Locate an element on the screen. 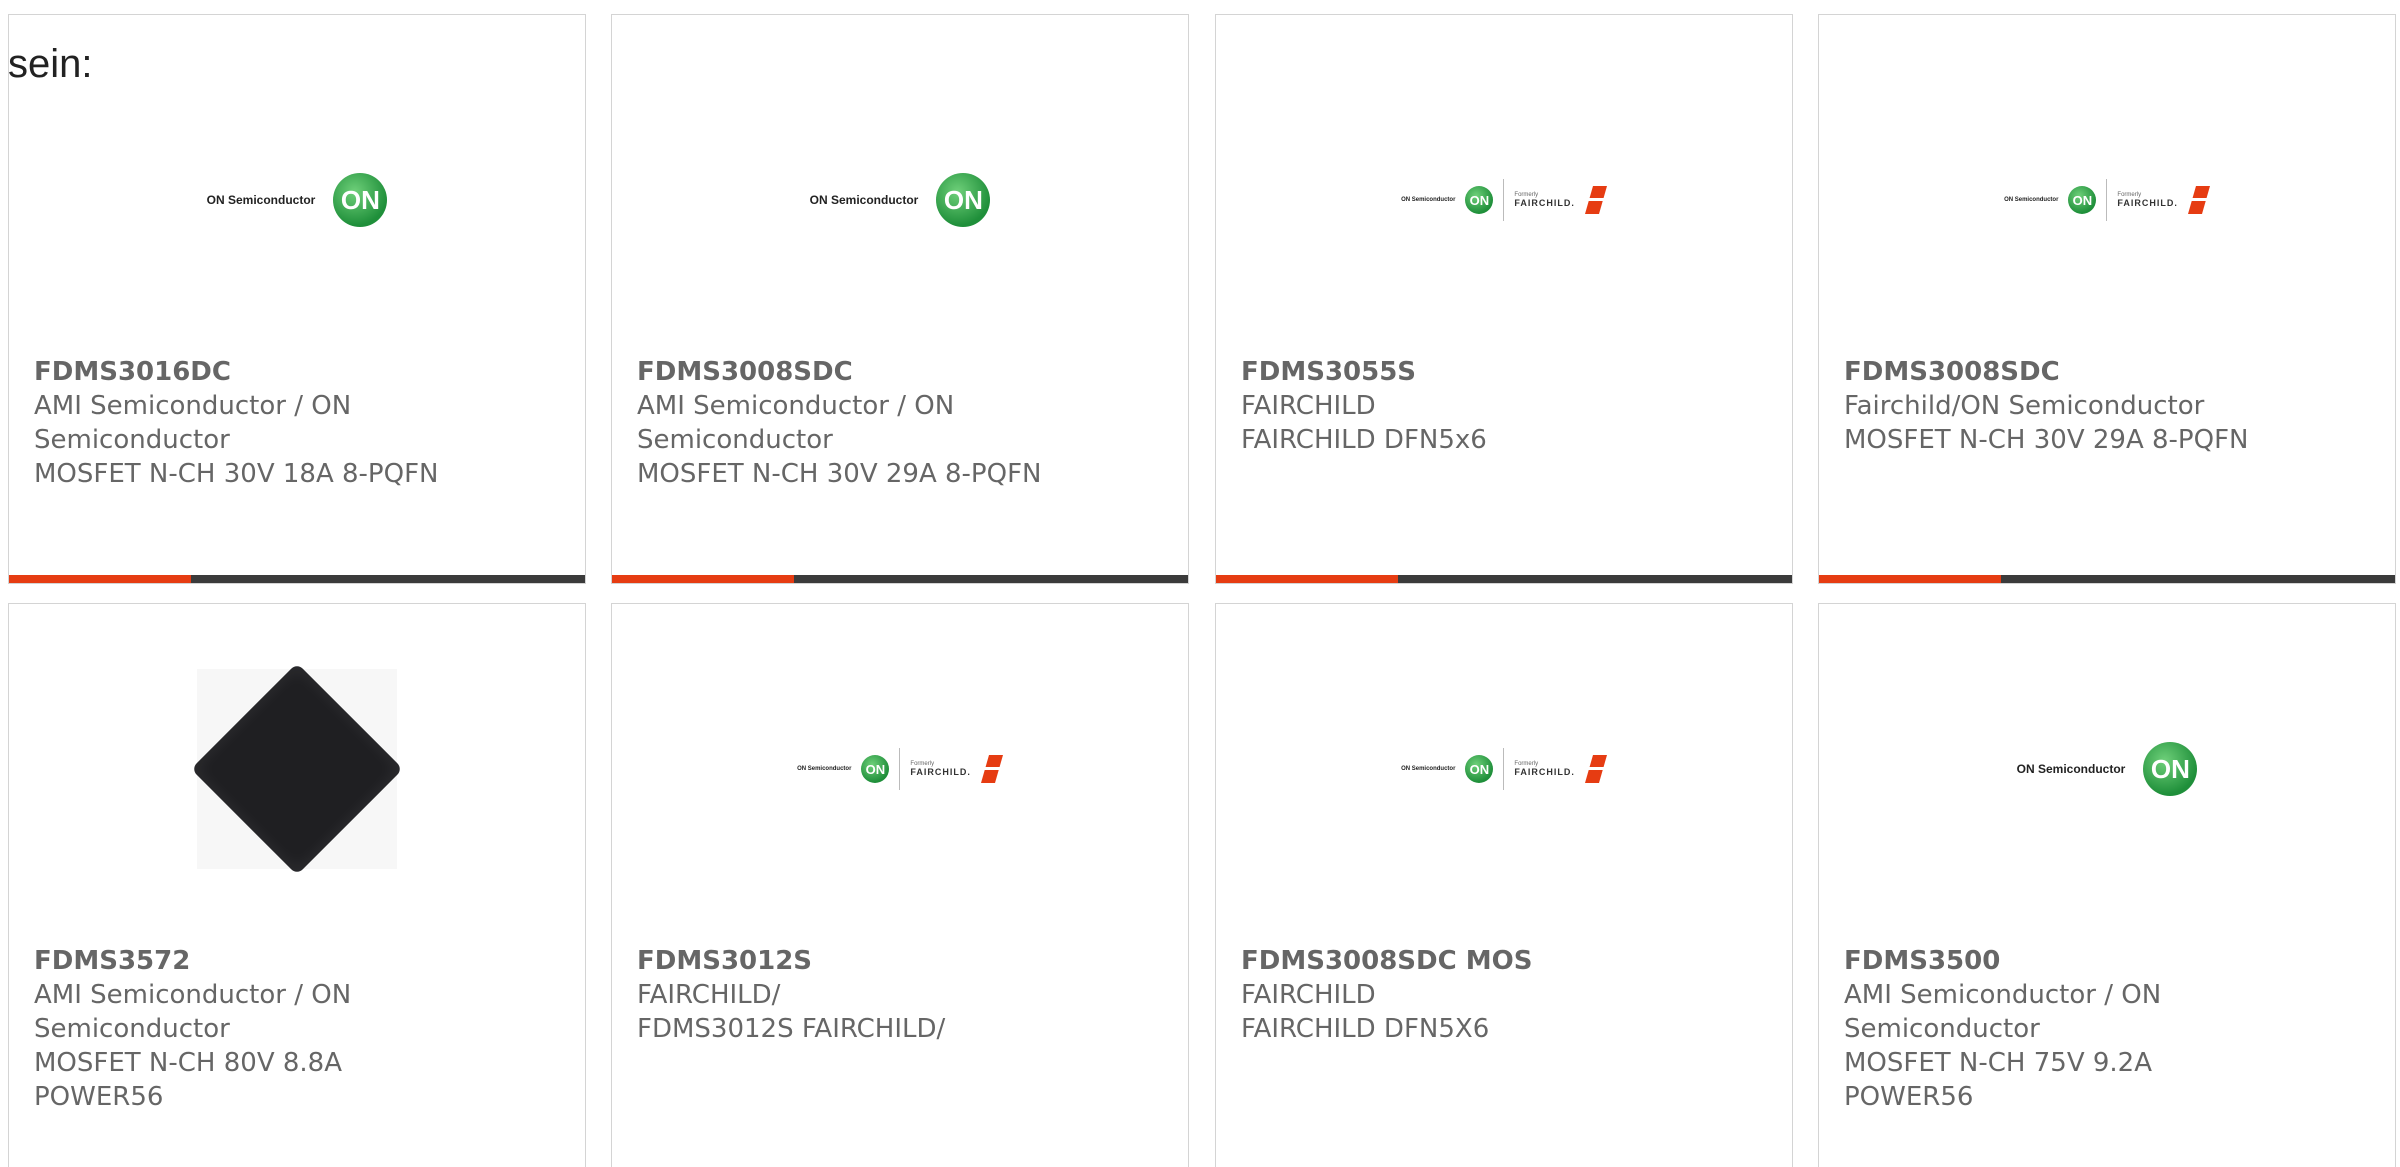 The image size is (2400, 1167). product-info: FDMS3055S FAIRCHILD FAIRCHILD DFN5x6 is located at coordinates (1506, 406).